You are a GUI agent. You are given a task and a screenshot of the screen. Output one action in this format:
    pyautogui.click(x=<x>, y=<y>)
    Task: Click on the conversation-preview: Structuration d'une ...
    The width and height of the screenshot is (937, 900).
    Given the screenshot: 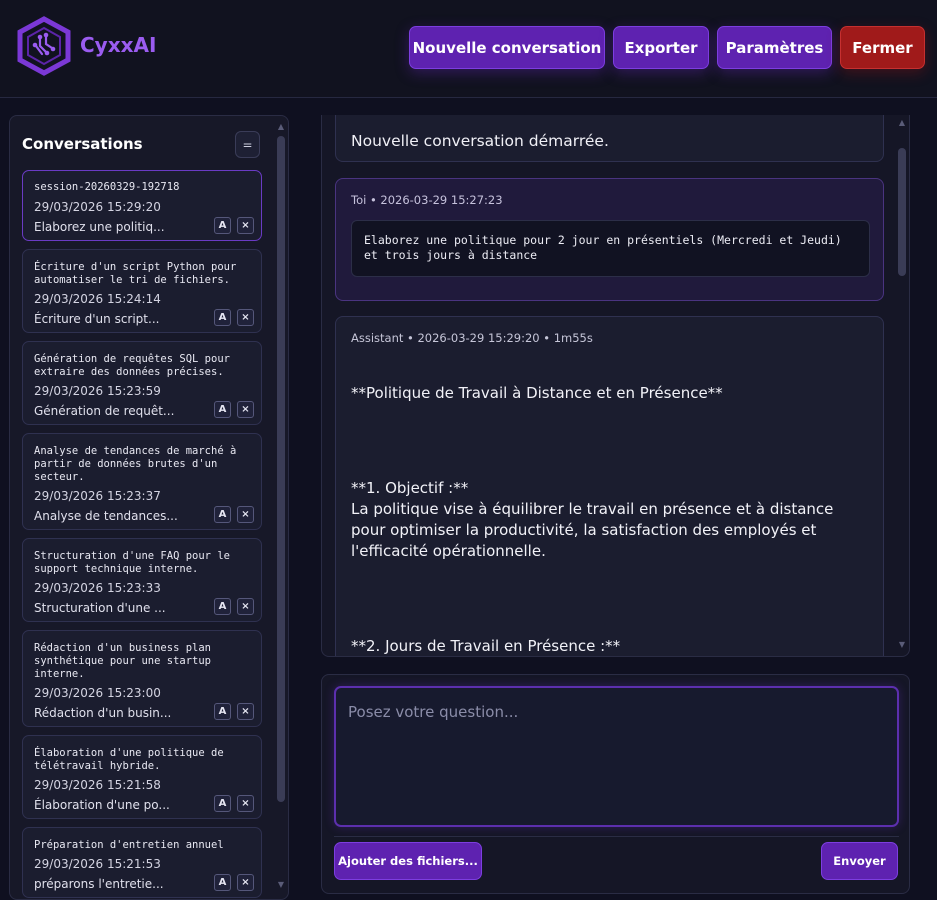 What is the action you would take?
    pyautogui.click(x=100, y=608)
    